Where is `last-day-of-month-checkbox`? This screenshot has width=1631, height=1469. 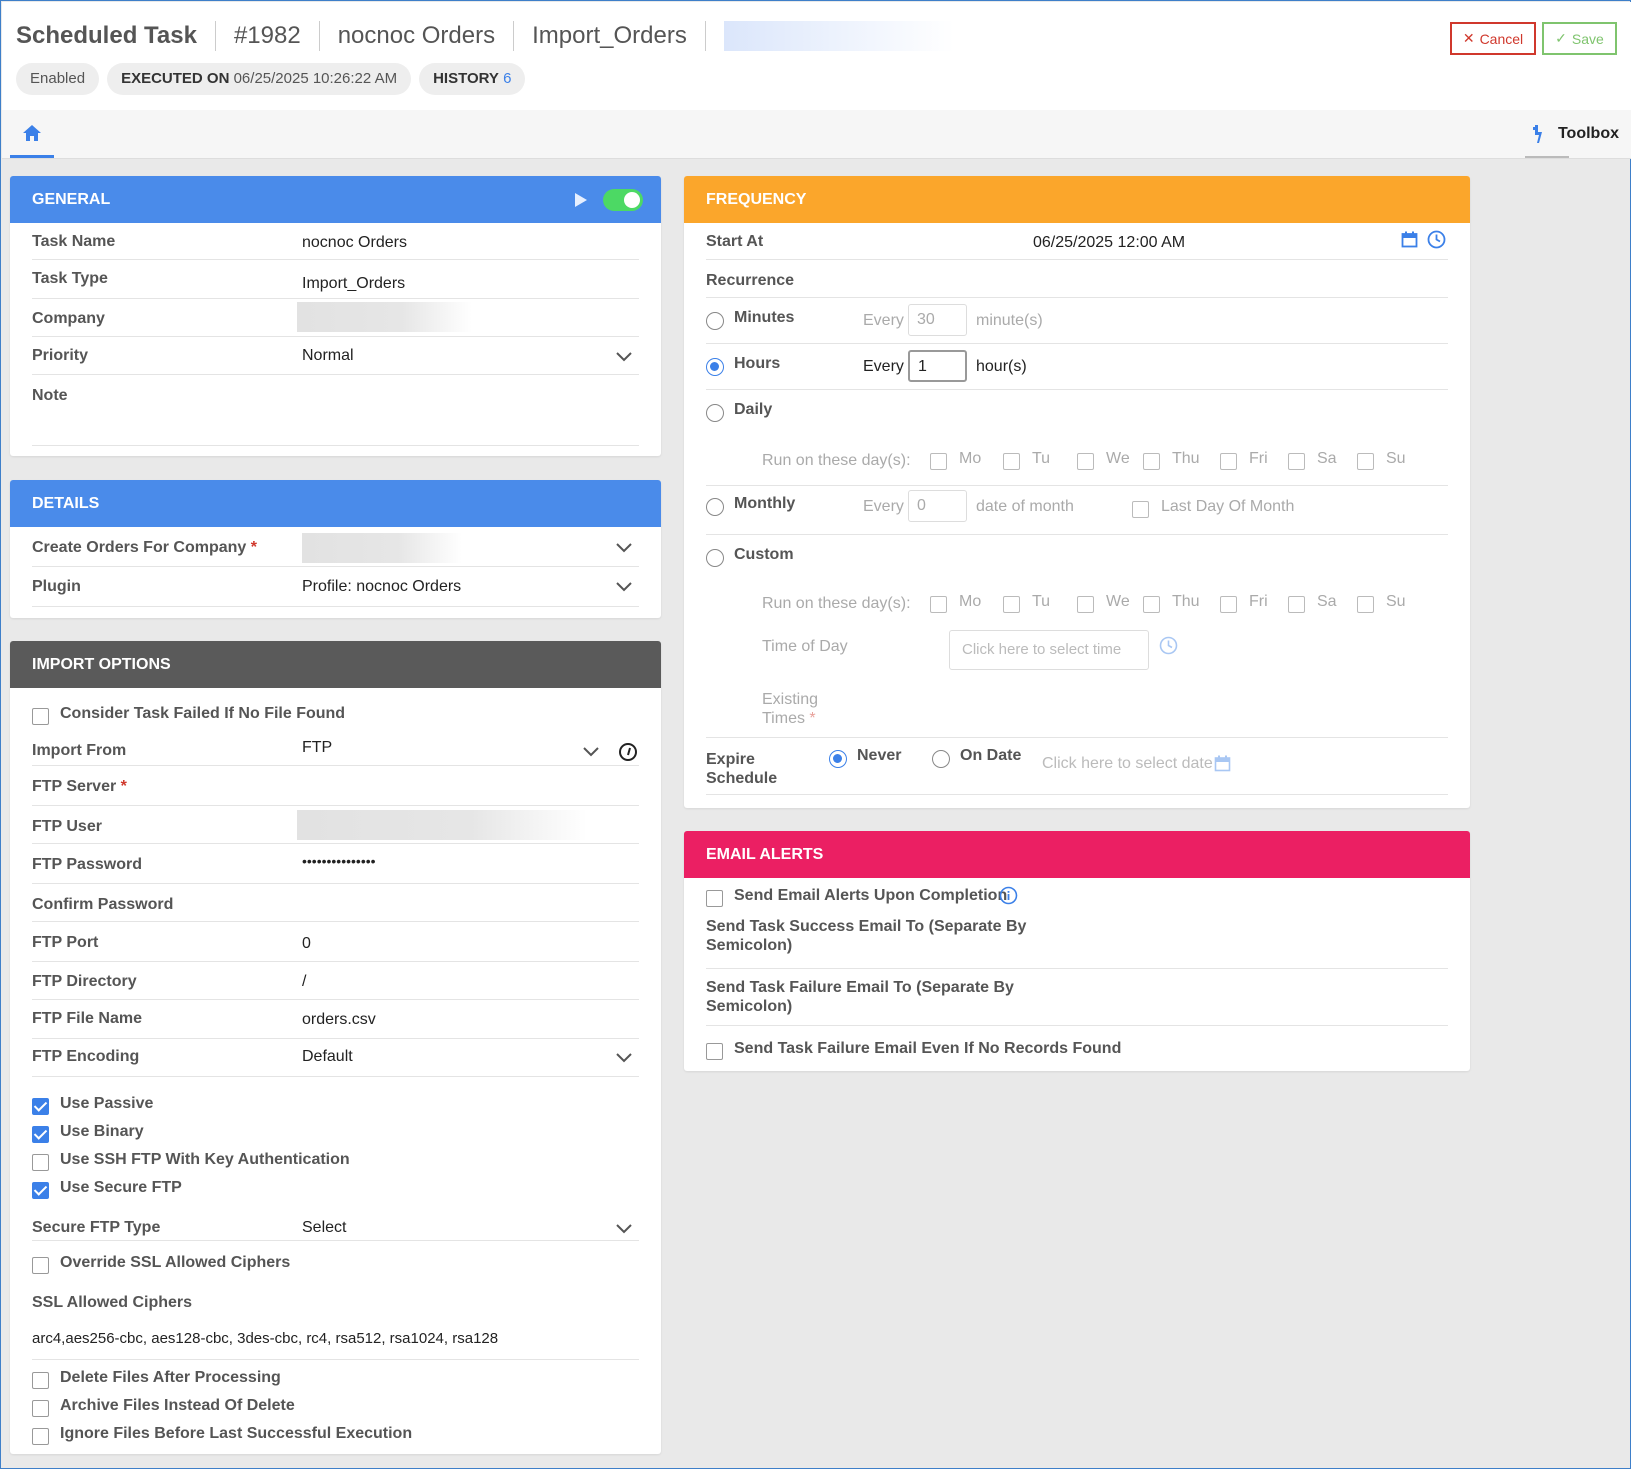
last-day-of-month-checkbox is located at coordinates (1140, 509).